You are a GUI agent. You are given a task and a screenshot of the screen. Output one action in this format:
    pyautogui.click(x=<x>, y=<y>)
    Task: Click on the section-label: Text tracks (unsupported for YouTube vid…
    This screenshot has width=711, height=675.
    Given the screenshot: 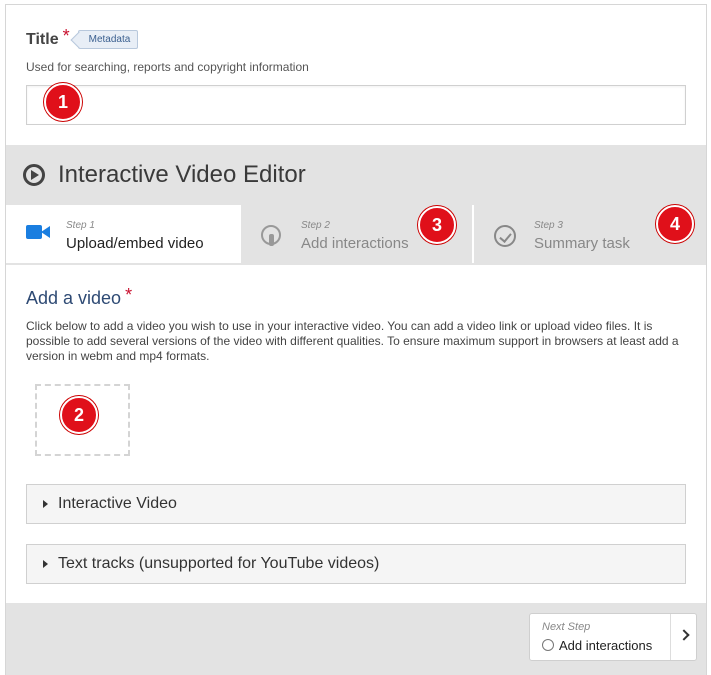 What is the action you would take?
    pyautogui.click(x=219, y=563)
    